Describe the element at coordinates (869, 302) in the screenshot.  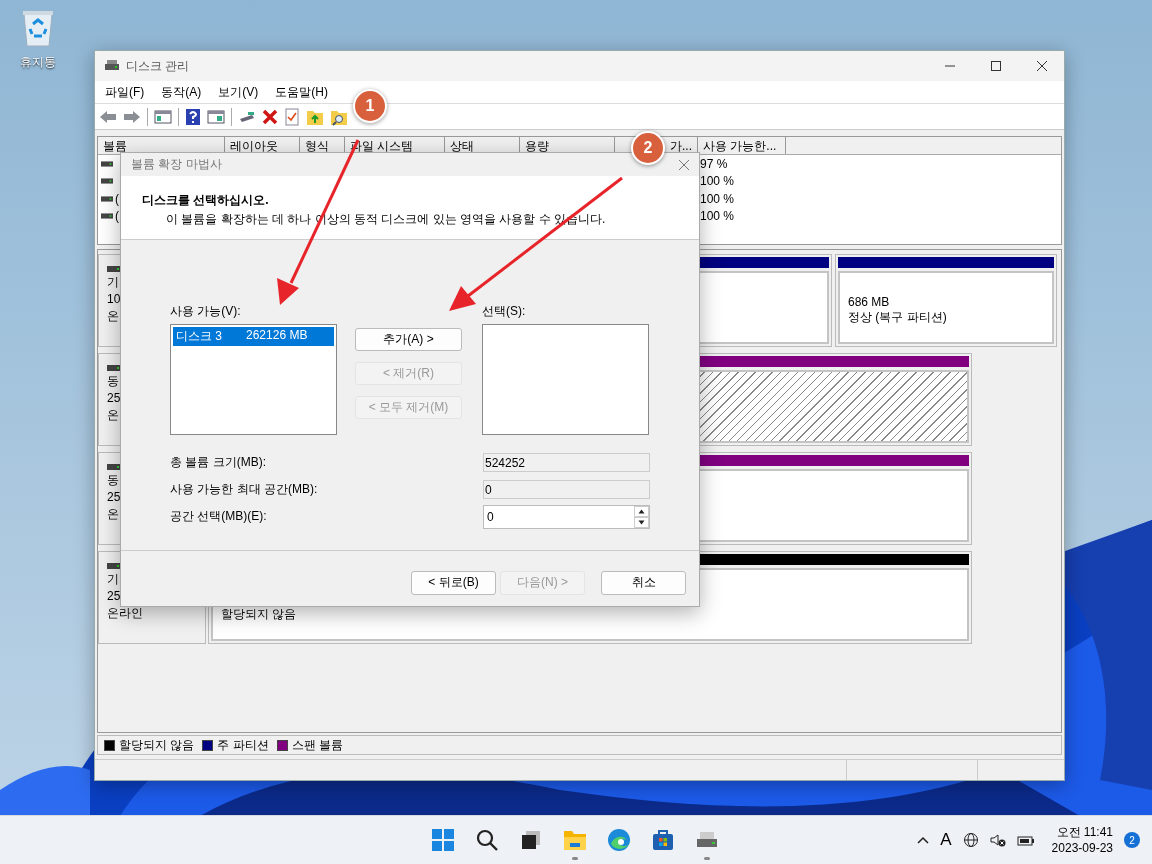
I see `partition-info-text: 686 MB` at that location.